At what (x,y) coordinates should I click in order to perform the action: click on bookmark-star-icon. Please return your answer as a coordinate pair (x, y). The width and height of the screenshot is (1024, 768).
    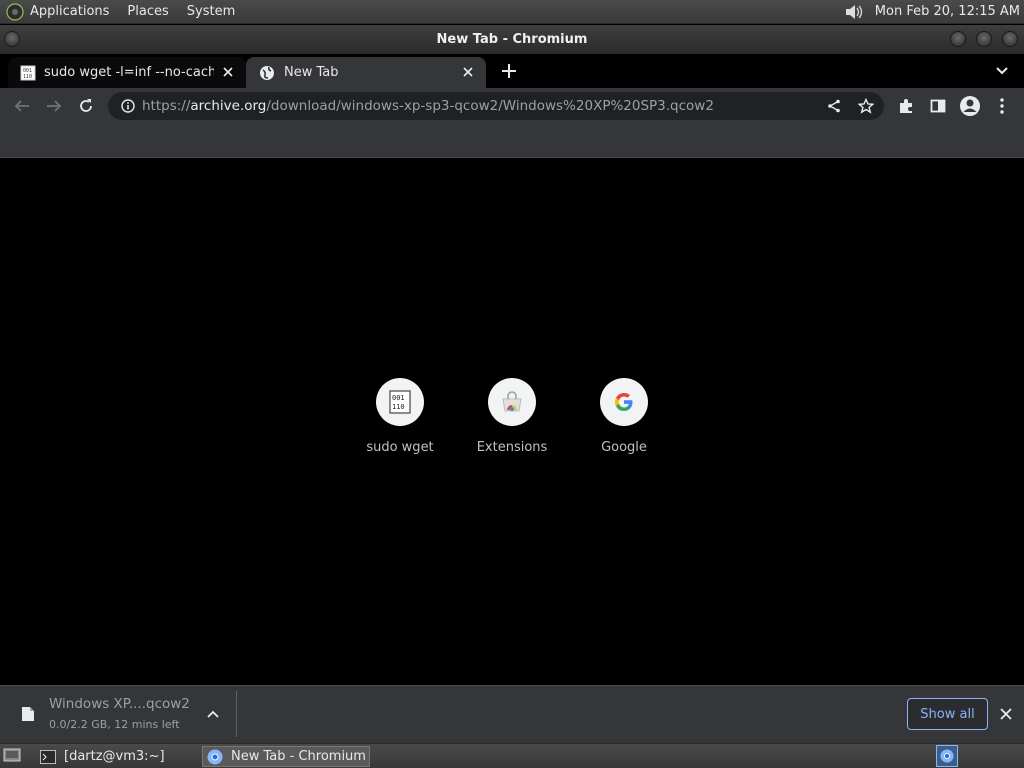
    Looking at the image, I should click on (866, 106).